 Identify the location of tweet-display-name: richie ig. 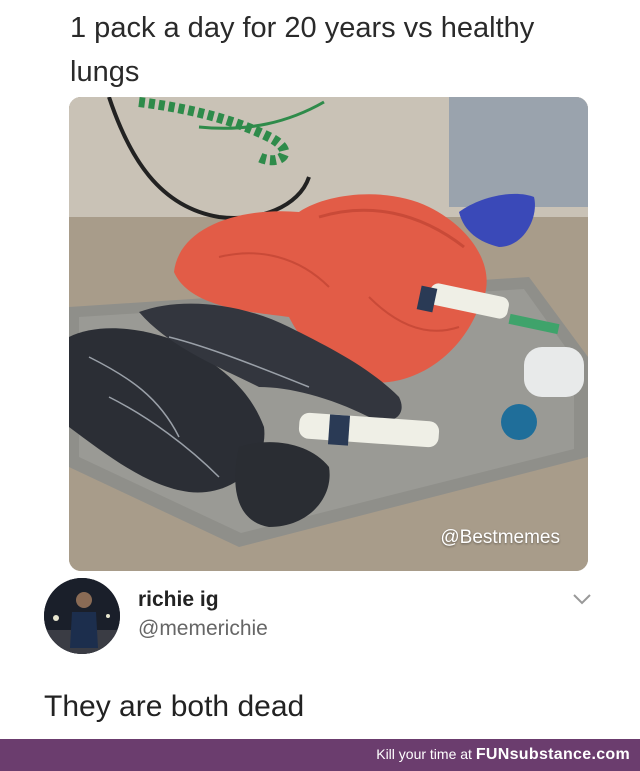
(178, 600).